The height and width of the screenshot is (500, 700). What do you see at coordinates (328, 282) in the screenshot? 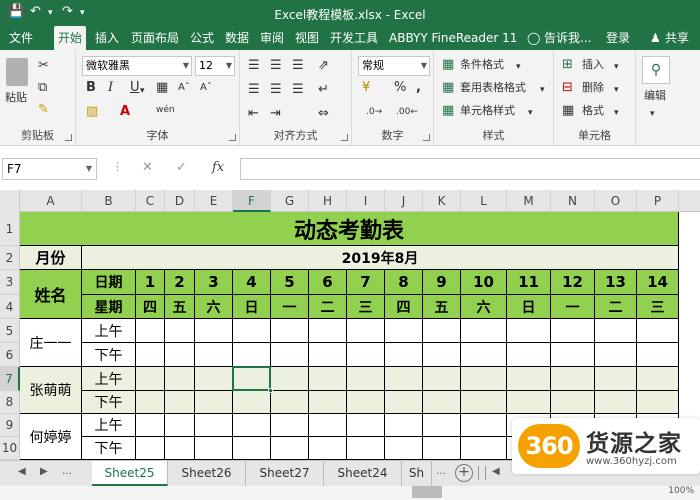
I see `day-number-cell: 6` at bounding box center [328, 282].